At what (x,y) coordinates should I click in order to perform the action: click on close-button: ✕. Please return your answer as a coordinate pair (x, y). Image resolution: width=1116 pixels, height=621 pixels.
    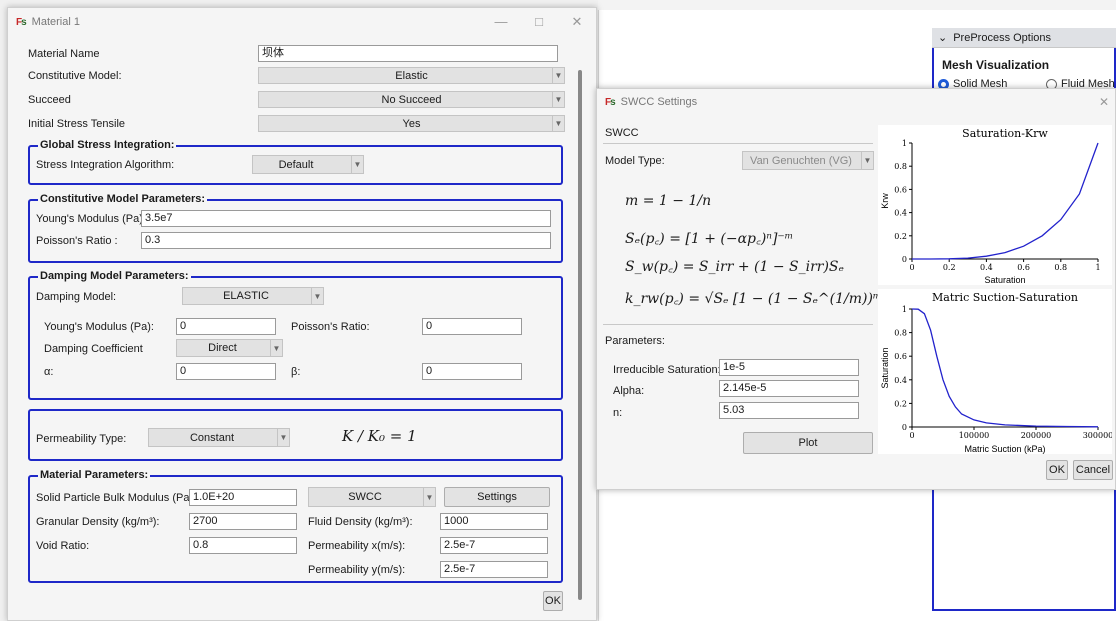
    Looking at the image, I should click on (577, 22).